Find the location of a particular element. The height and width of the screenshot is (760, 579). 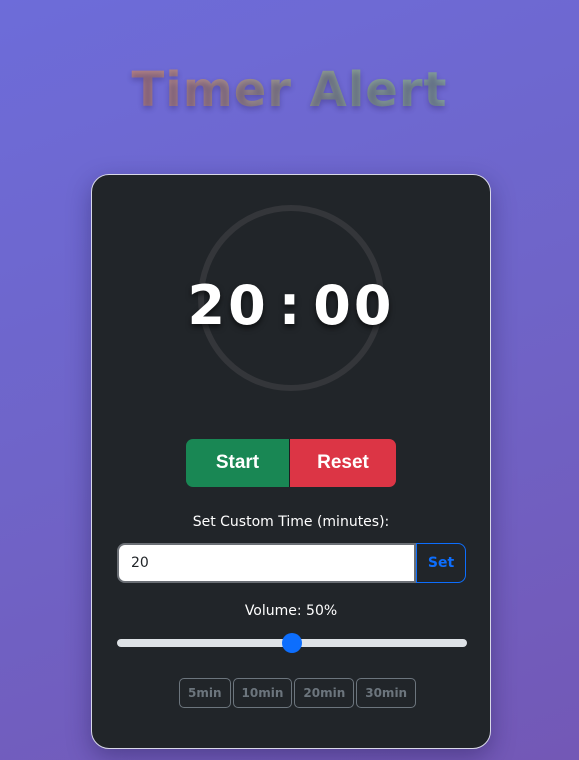

time-minutes: 20 is located at coordinates (228, 305).